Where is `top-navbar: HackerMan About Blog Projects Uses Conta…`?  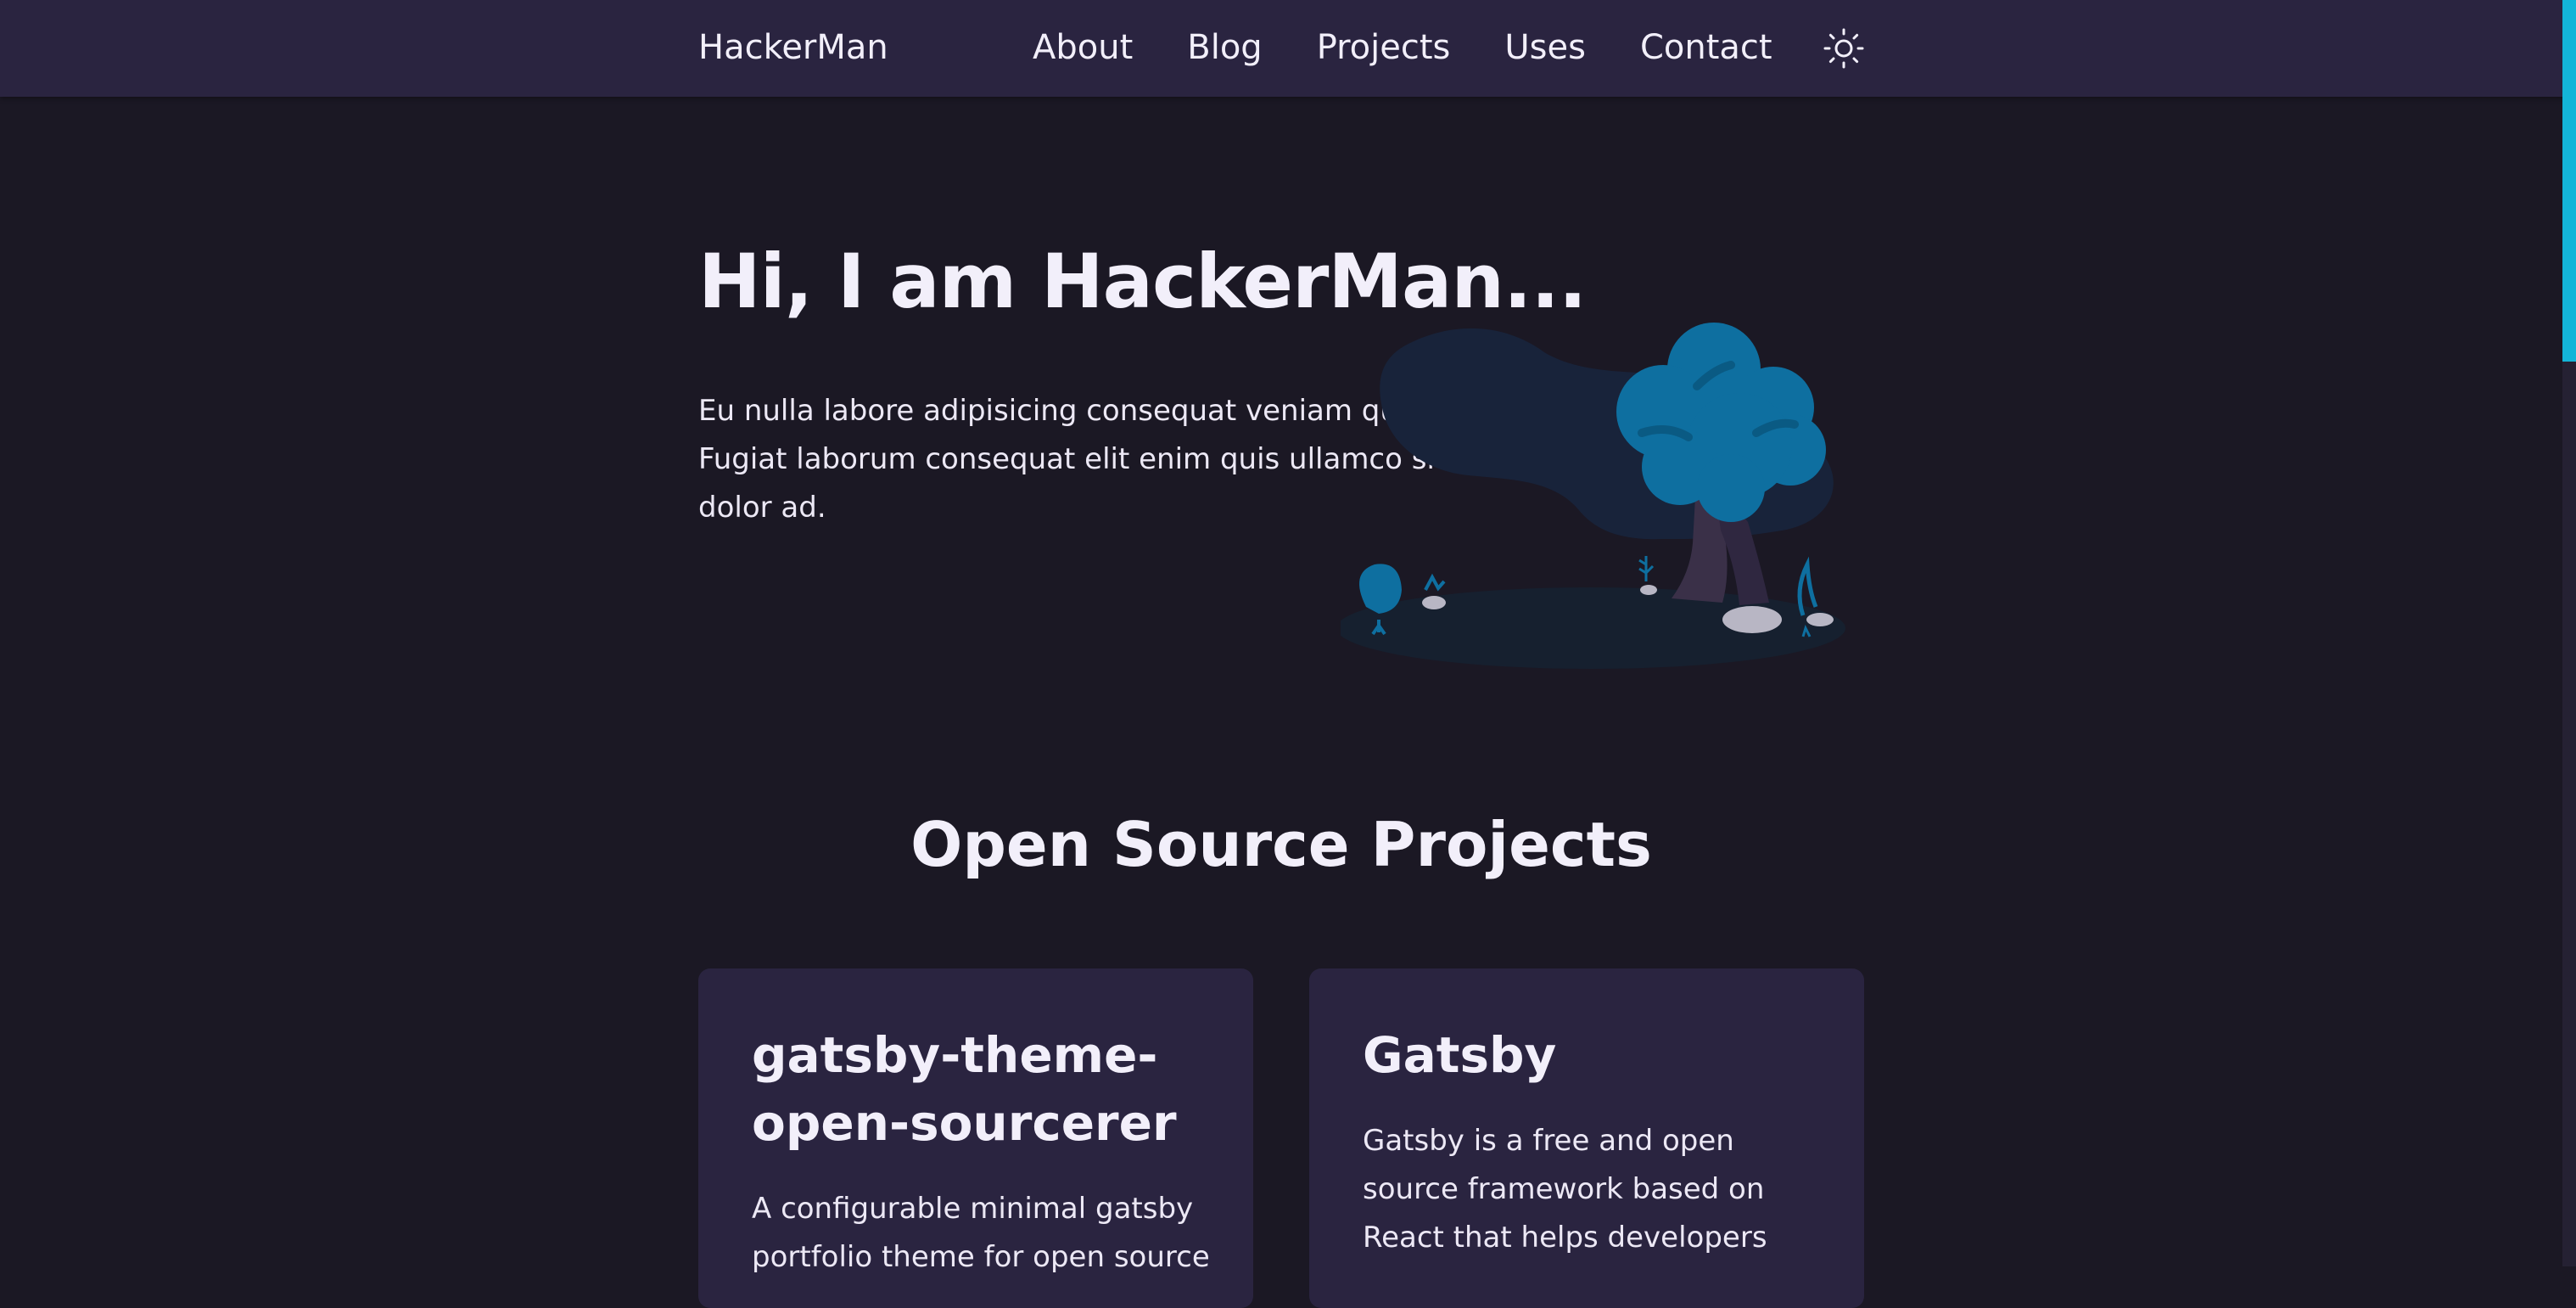
top-navbar: HackerMan About Blog Projects Uses Conta… is located at coordinates (1288, 48).